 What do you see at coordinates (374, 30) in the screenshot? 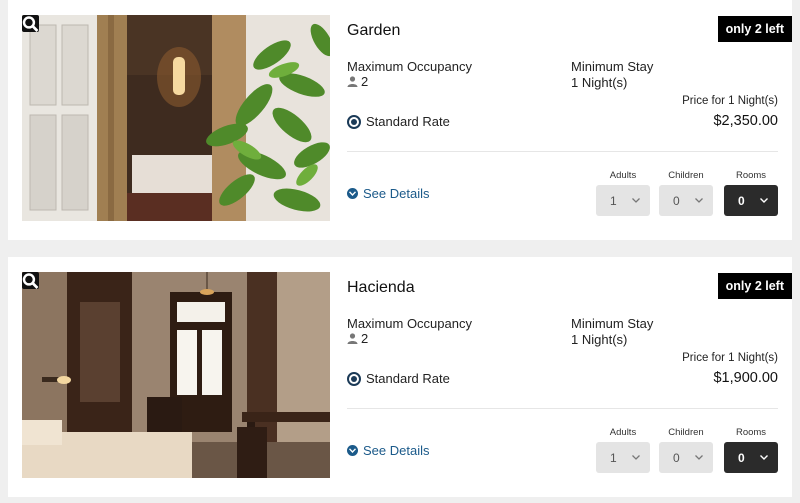
I see `room-title: Garden` at bounding box center [374, 30].